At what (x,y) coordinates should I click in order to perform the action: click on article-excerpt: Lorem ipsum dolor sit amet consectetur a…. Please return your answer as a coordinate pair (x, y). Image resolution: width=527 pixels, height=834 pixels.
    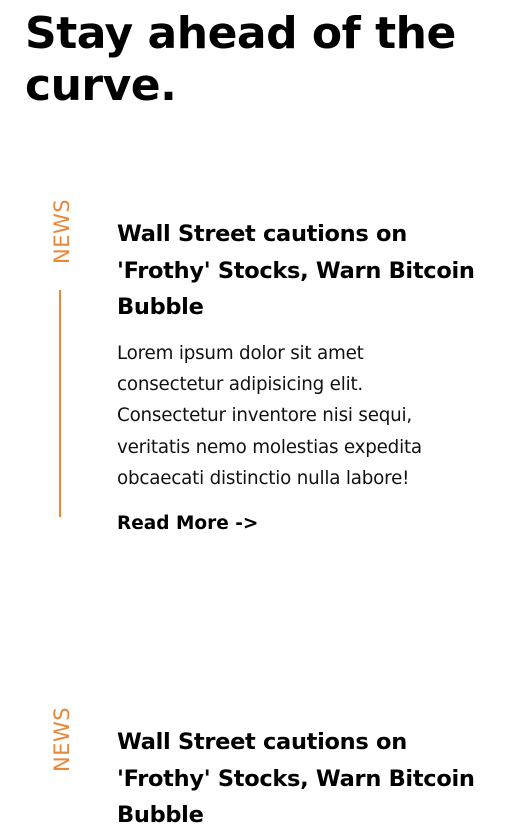
    Looking at the image, I should click on (269, 416).